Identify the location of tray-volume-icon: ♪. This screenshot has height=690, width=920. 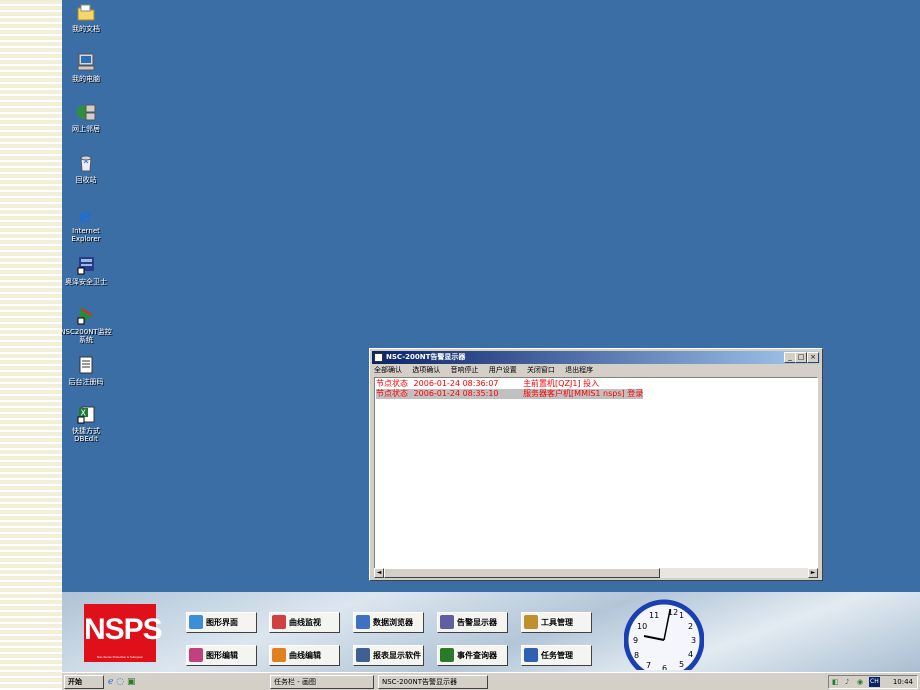
(847, 682).